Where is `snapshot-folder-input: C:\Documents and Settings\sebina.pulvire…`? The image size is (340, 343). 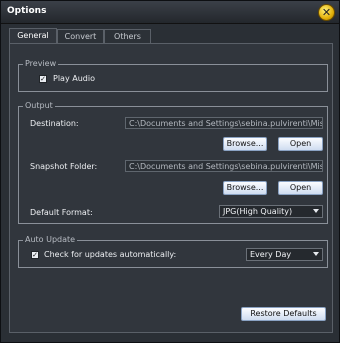 snapshot-folder-input: C:\Documents and Settings\sebina.pulvire… is located at coordinates (224, 166).